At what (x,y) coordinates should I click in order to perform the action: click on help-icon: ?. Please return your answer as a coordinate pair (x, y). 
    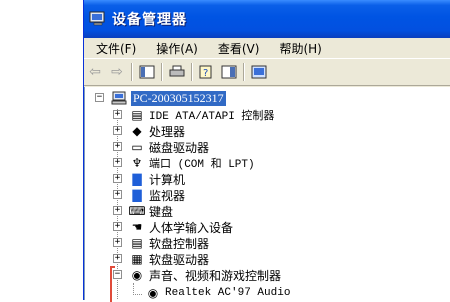
    Looking at the image, I should click on (207, 72).